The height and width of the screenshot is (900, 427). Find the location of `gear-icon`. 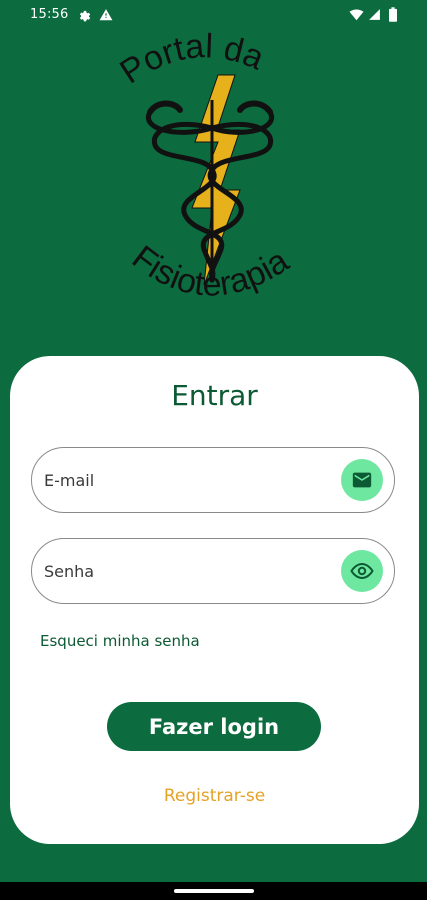

gear-icon is located at coordinates (85, 16).